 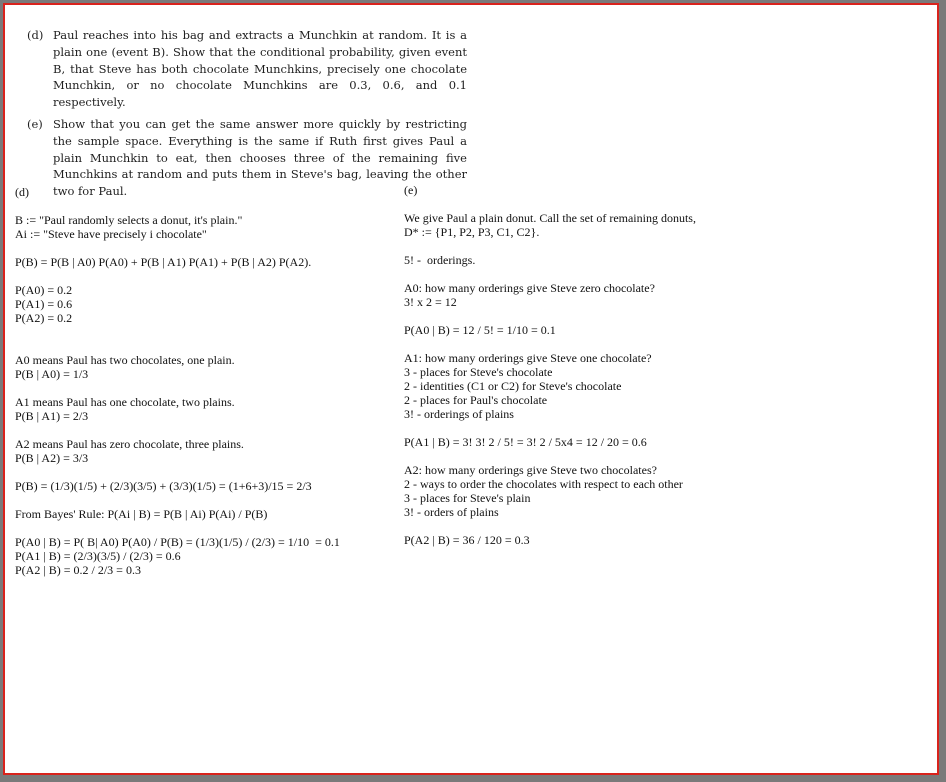 I want to click on posterior-a1: P(A1 | B) = (2/3)(3/5) / (2/3) = 0.6, so click(x=98, y=556).